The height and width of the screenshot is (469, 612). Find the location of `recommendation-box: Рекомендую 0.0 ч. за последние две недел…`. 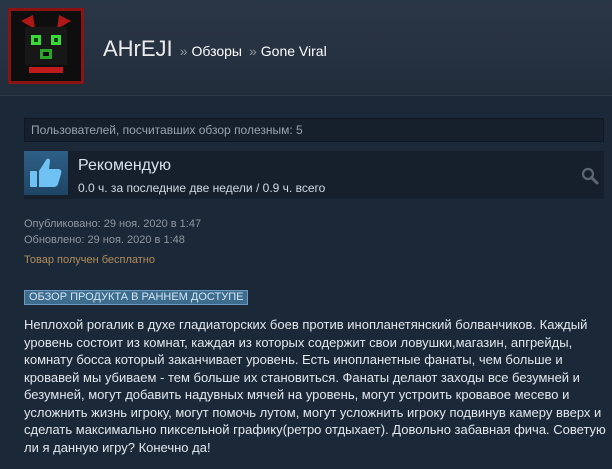

recommendation-box: Рекомендую 0.0 ч. за последние две недел… is located at coordinates (314, 175).